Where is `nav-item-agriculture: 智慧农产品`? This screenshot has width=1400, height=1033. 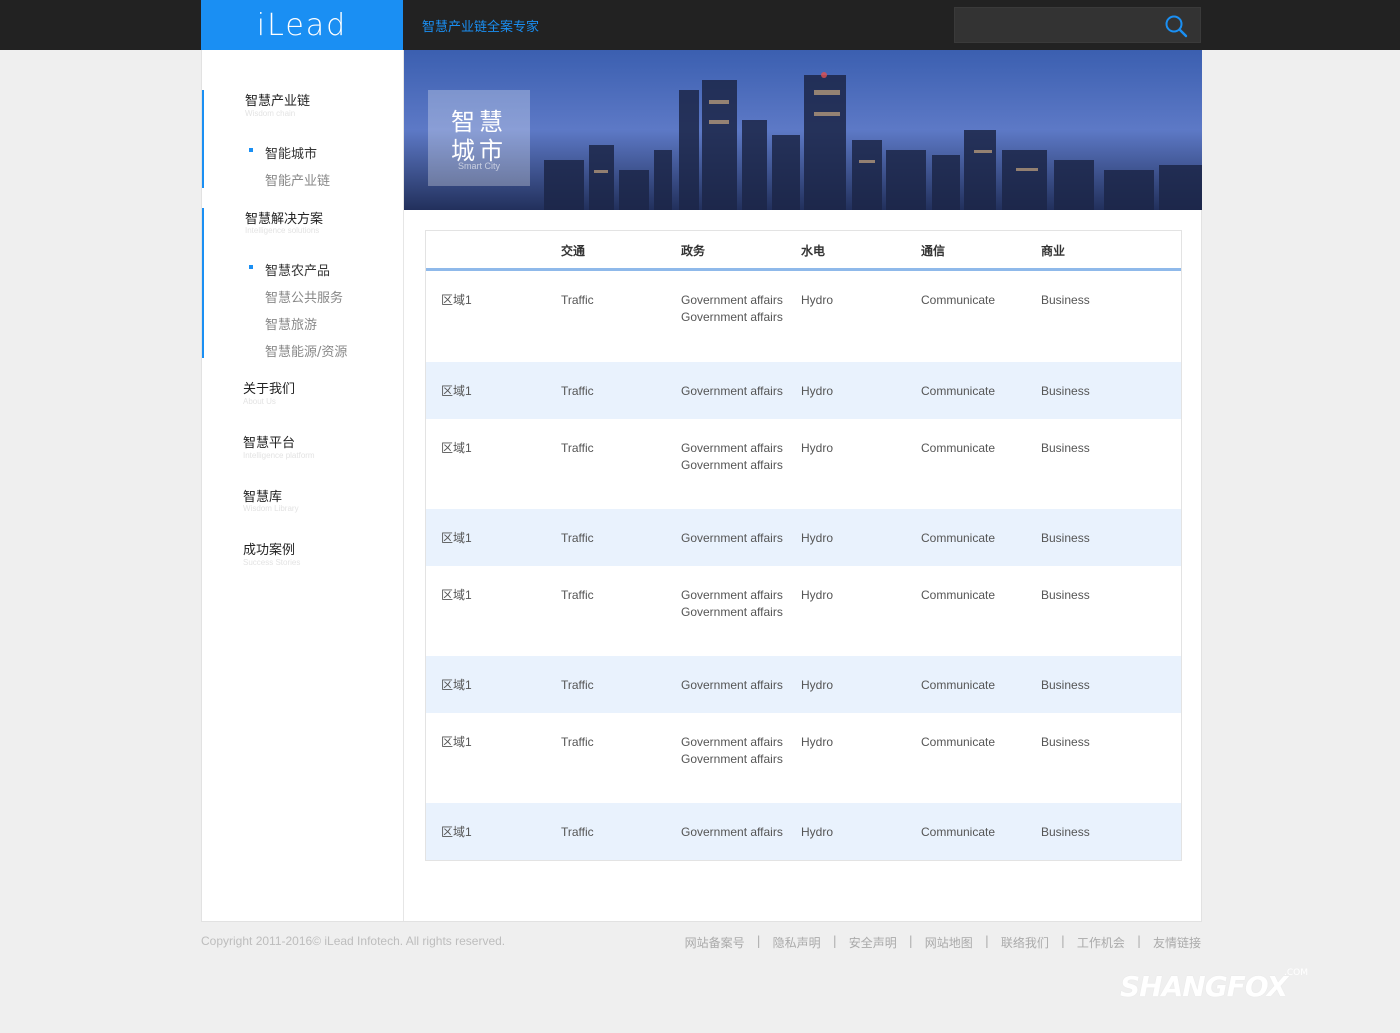
nav-item-agriculture: 智慧农产品 is located at coordinates (297, 269).